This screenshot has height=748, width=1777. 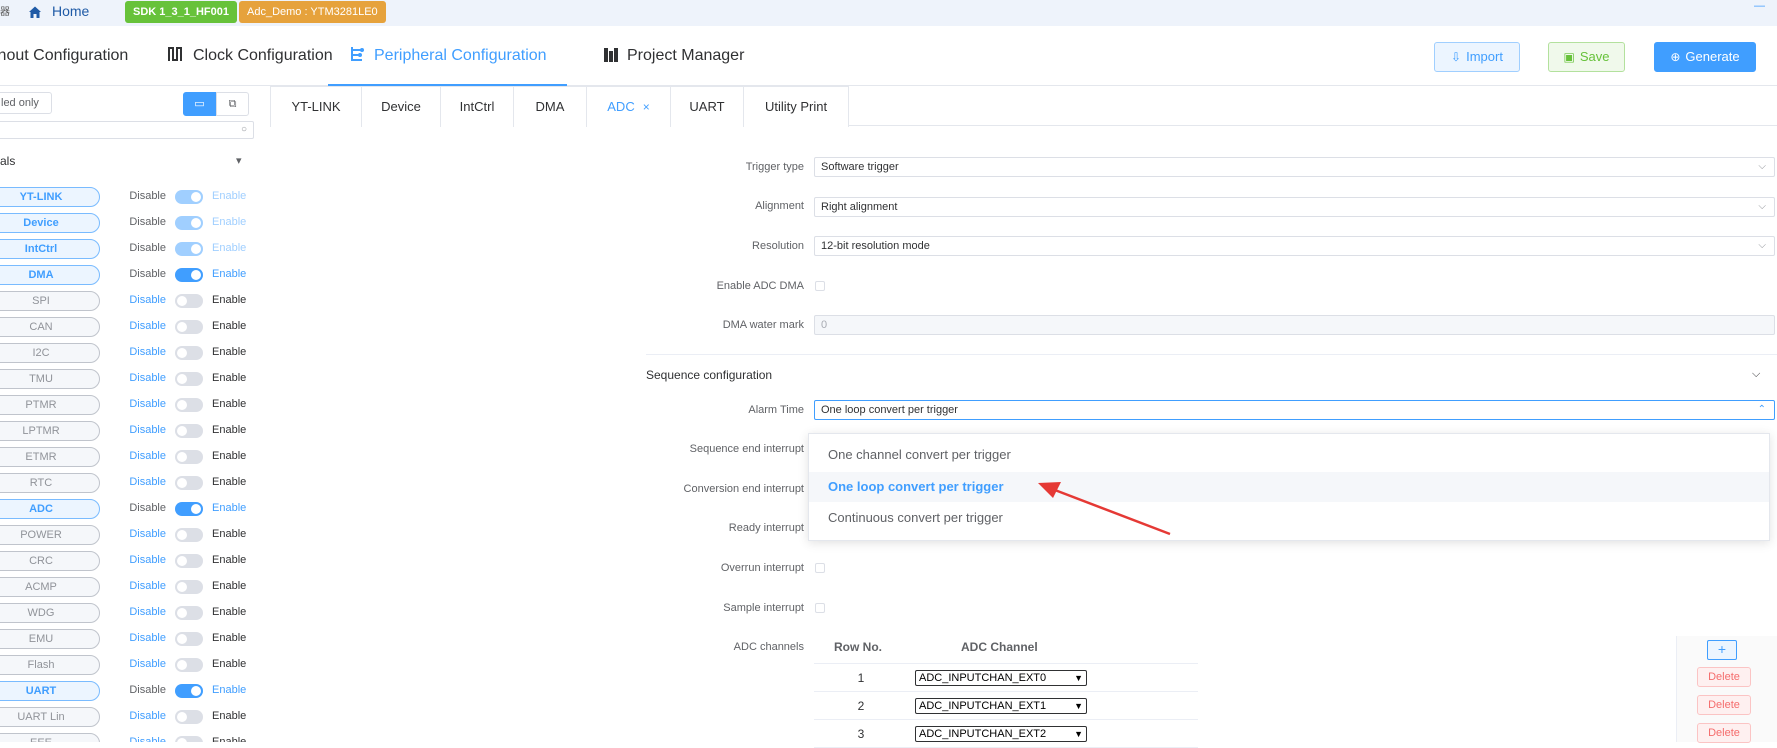 I want to click on sidebar-item-power: POWER Disable Enable, so click(x=131, y=535).